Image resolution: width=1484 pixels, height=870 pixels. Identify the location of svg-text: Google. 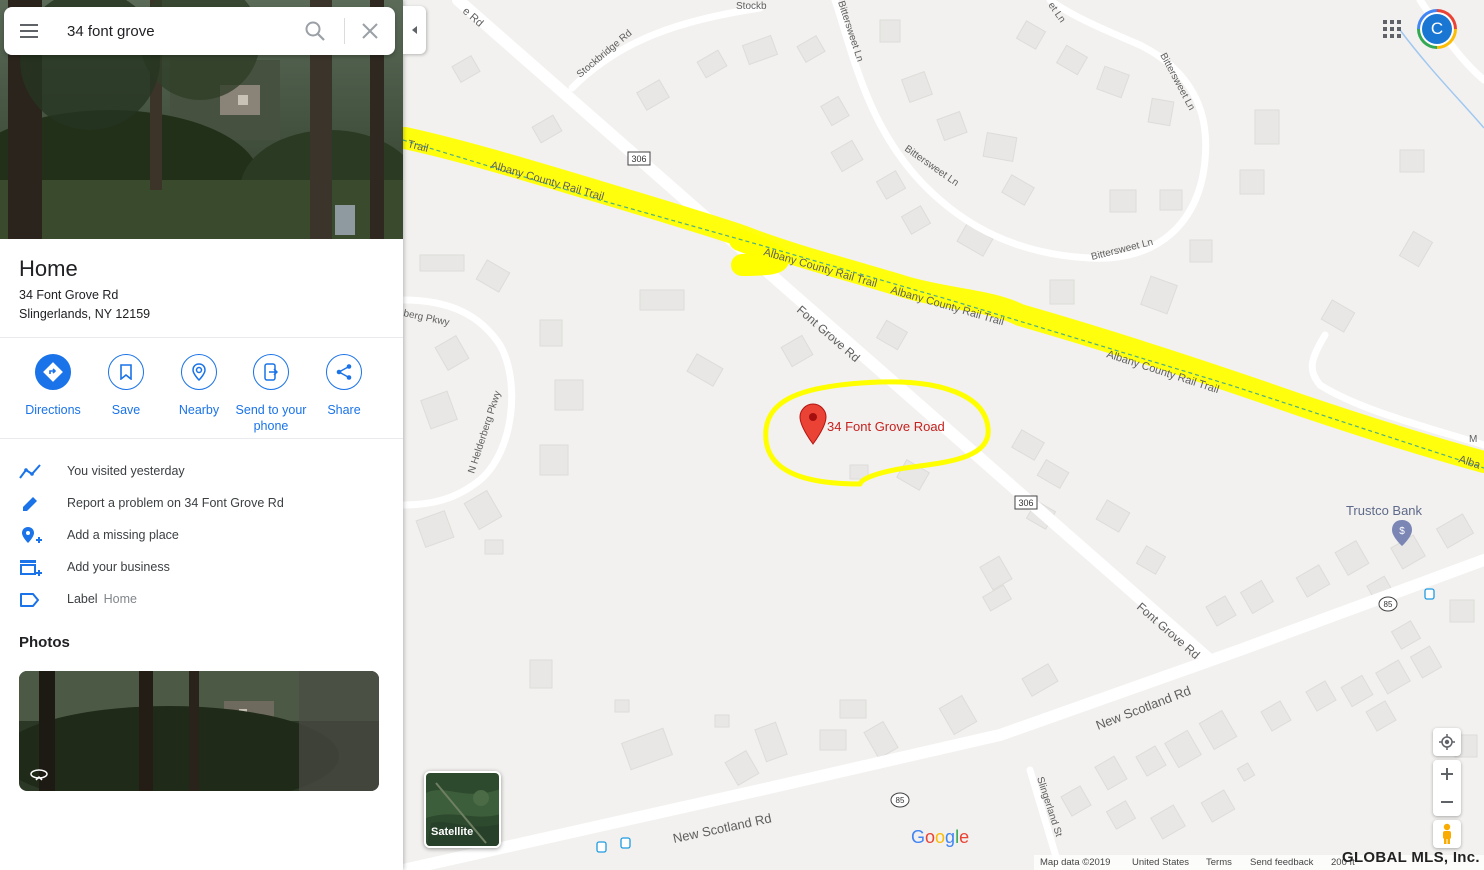
(940, 837).